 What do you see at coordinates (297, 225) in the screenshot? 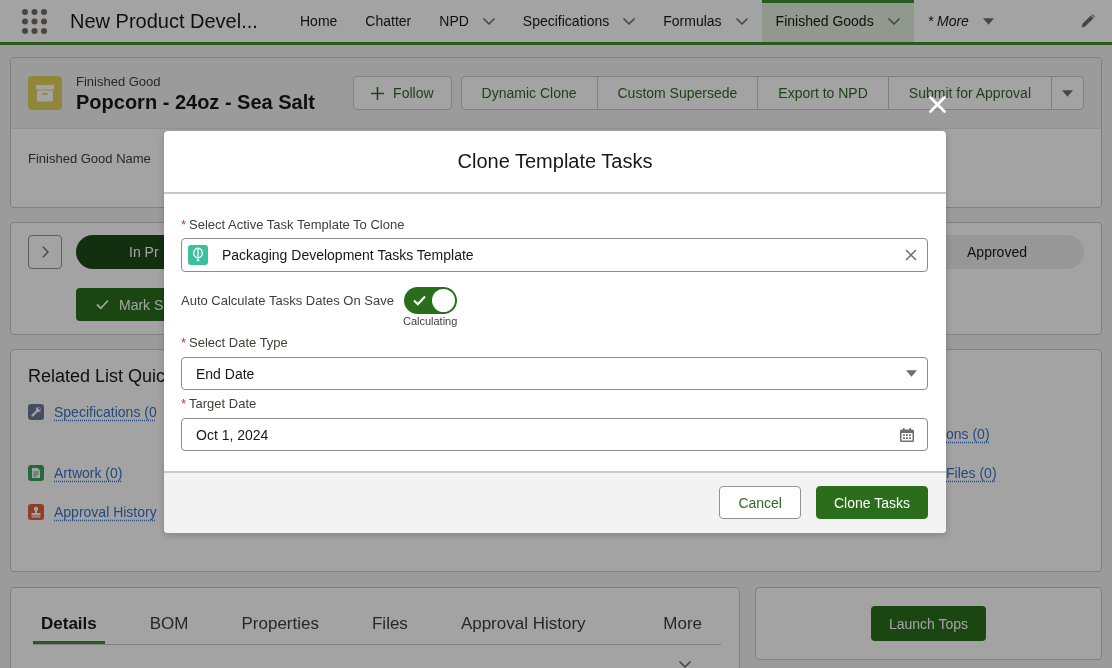
I see `field-label: Select Active Task Template To Clone` at bounding box center [297, 225].